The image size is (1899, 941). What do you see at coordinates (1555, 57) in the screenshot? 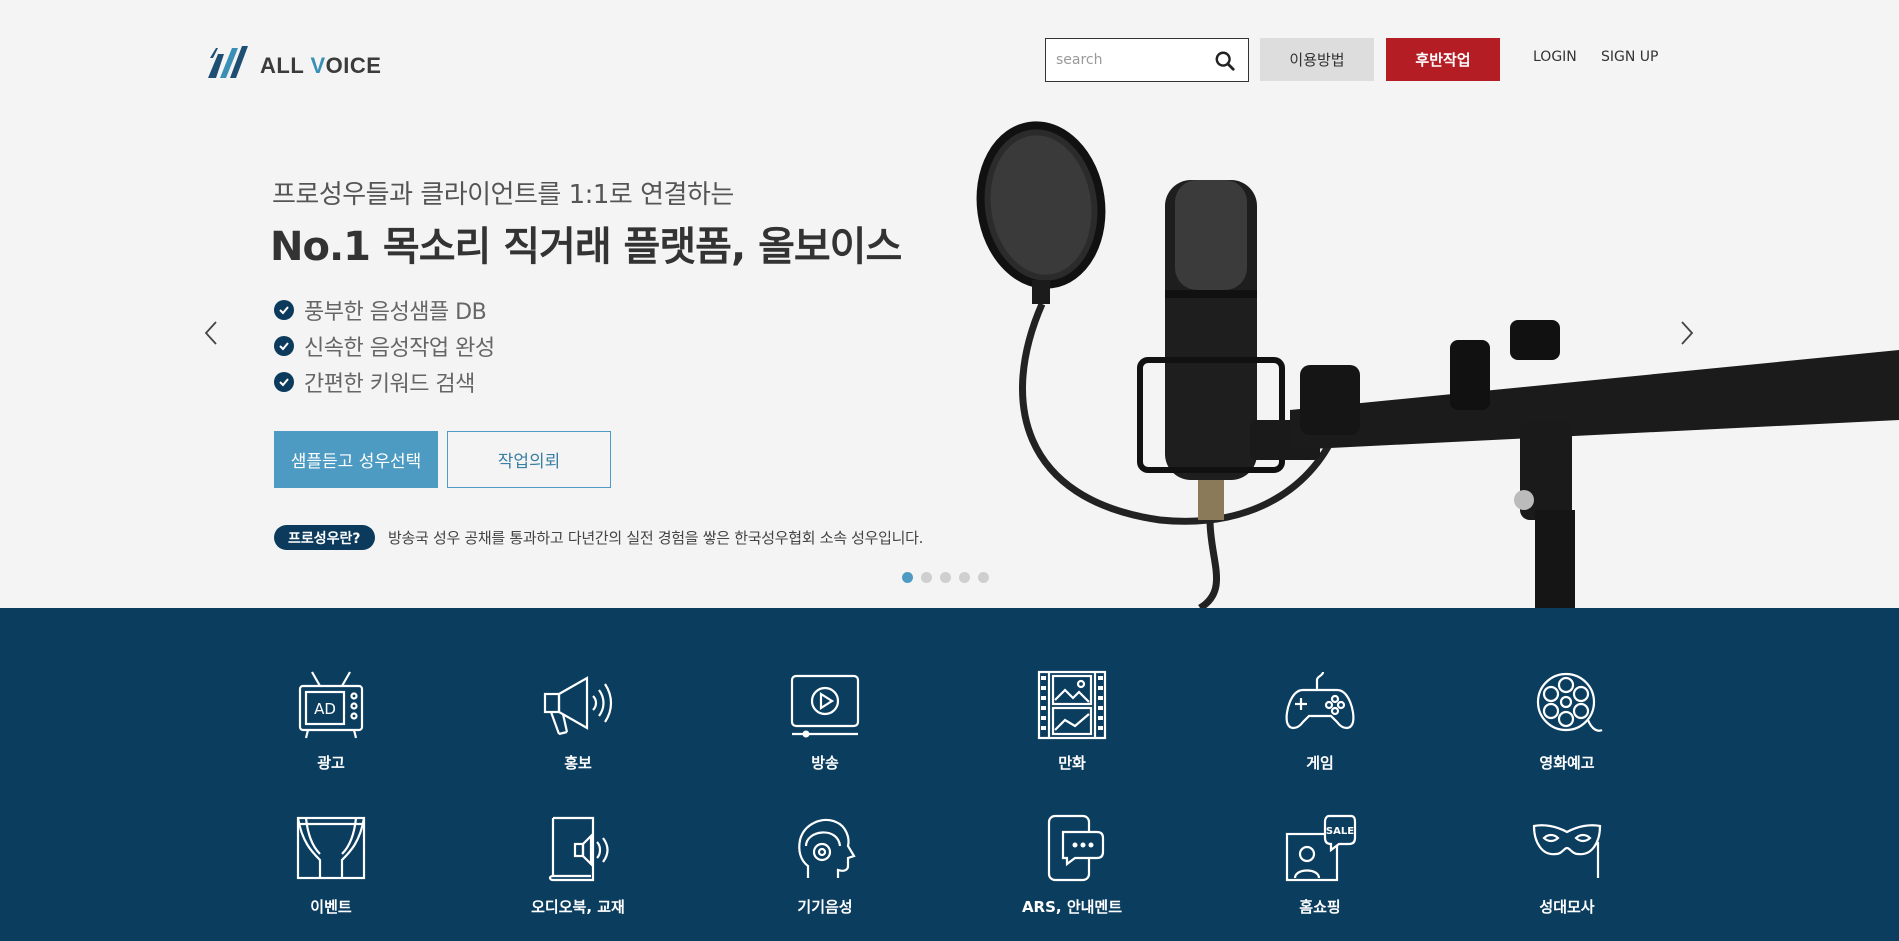
I see `login-link: LOGIN` at bounding box center [1555, 57].